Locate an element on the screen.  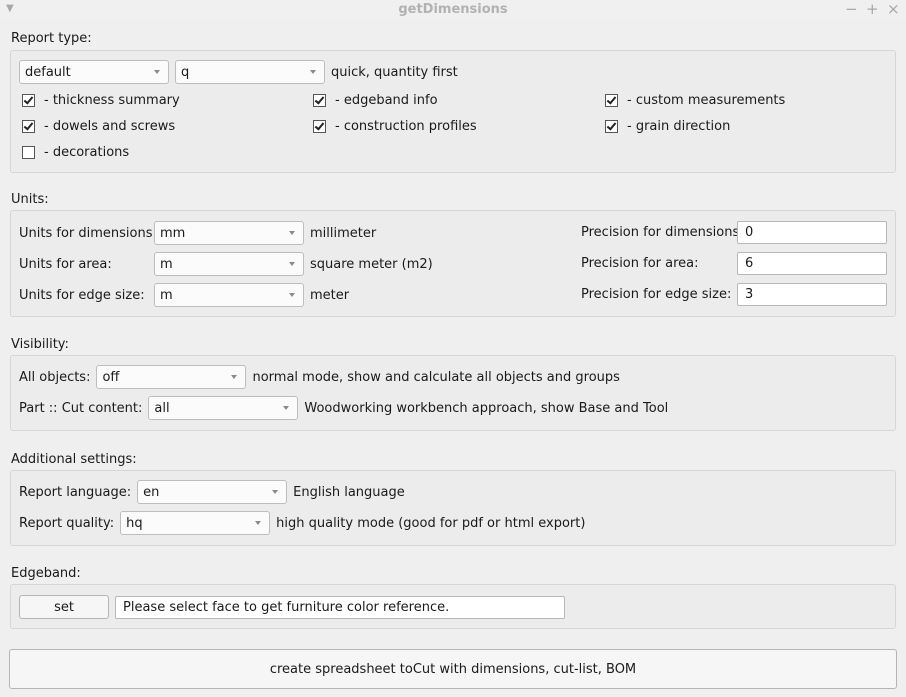
part-cut-label: Part :: Cut content: is located at coordinates (81, 408).